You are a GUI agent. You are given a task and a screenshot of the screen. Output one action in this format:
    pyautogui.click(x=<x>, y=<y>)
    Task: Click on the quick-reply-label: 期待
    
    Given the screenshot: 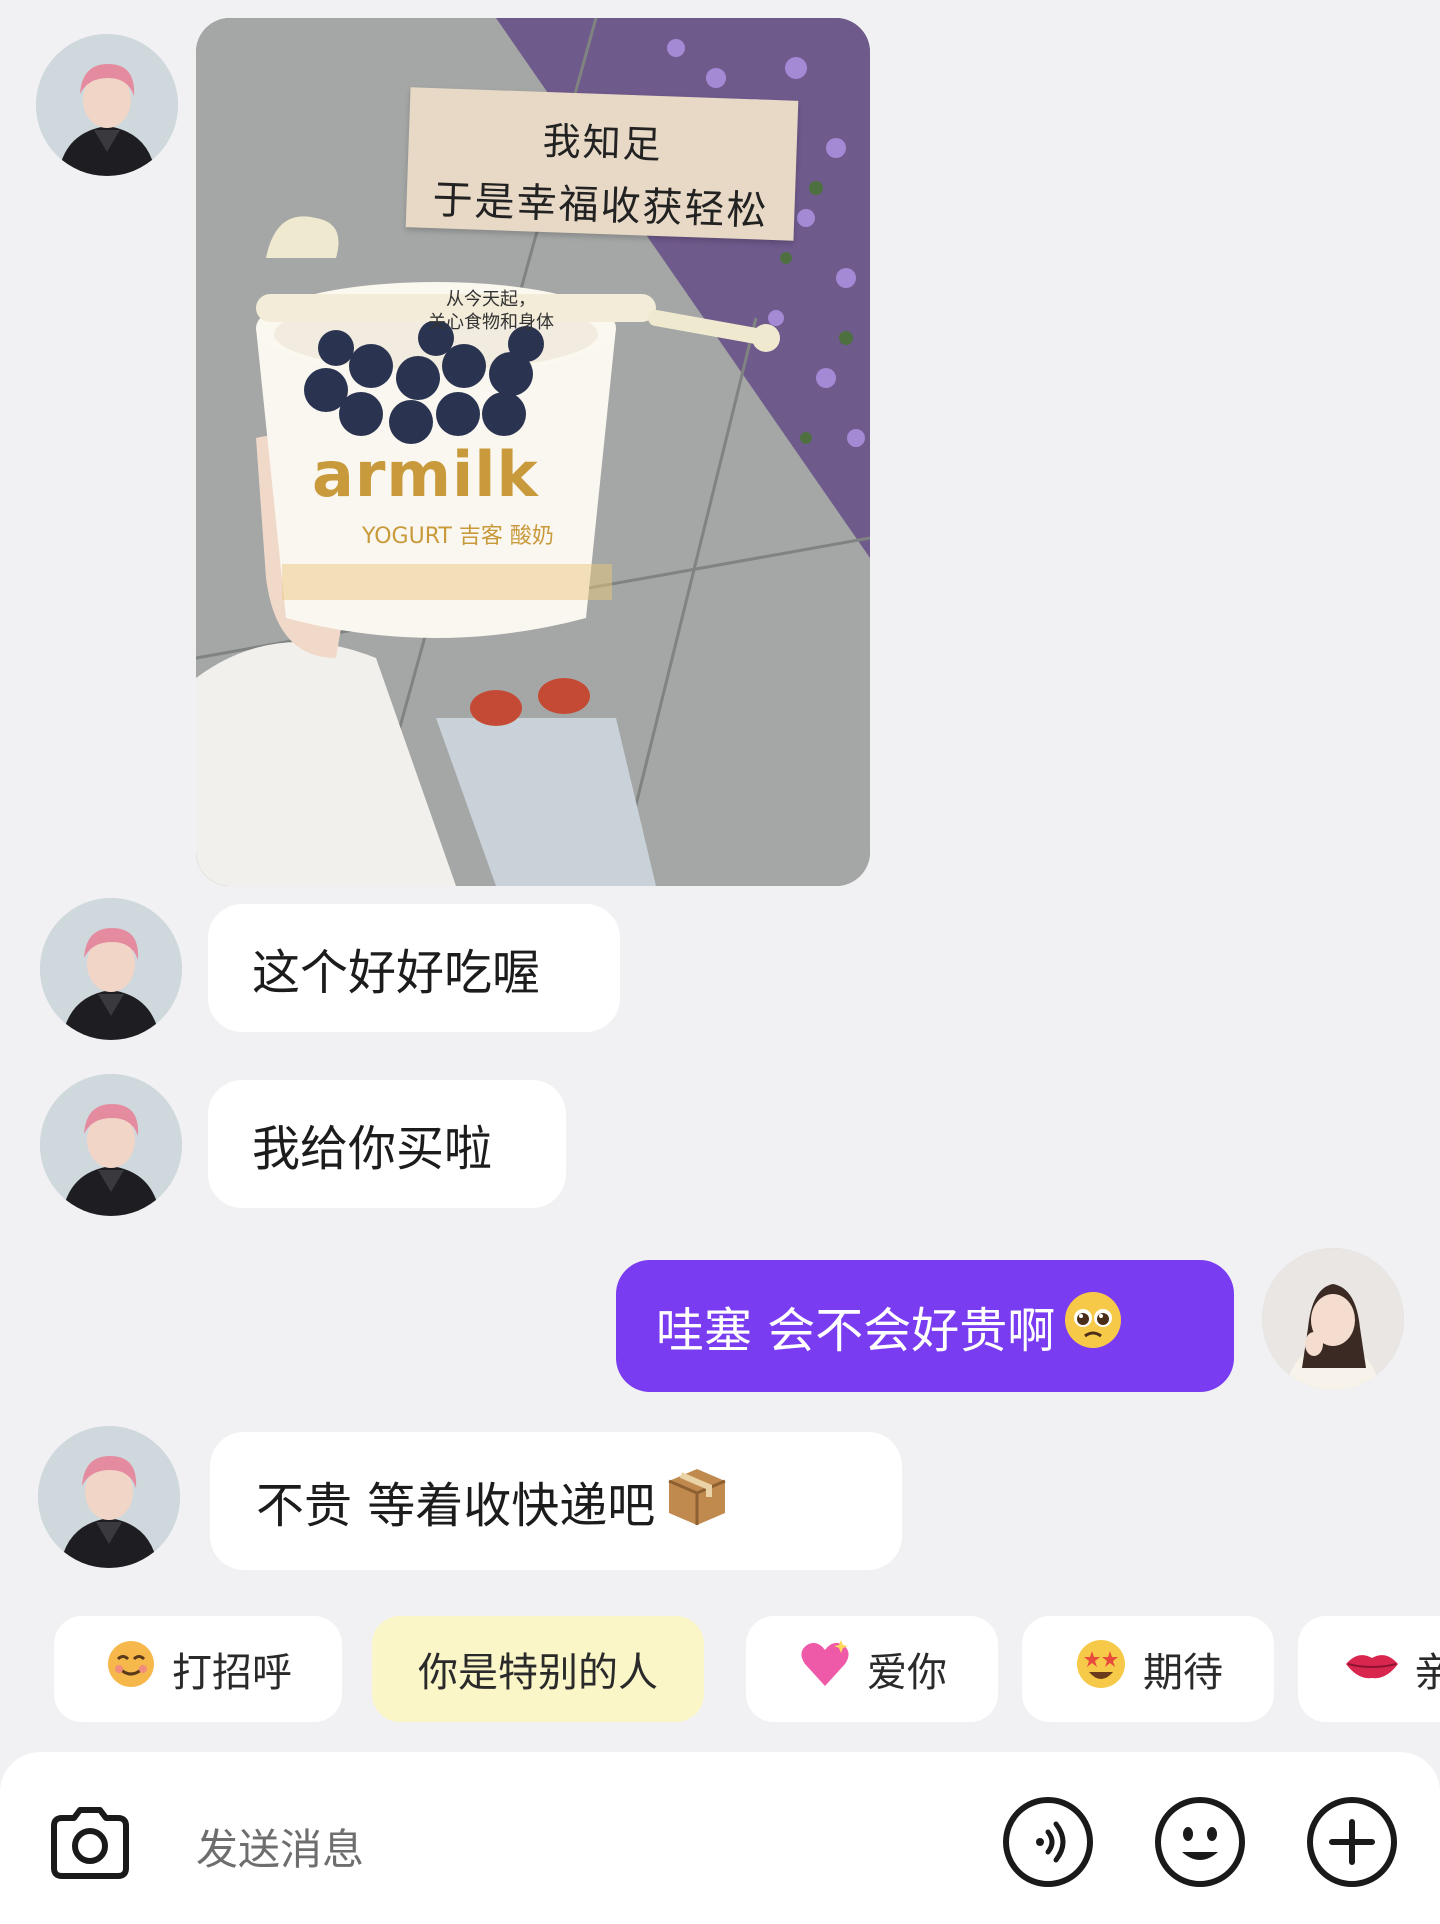 What is the action you would take?
    pyautogui.click(x=1183, y=1673)
    